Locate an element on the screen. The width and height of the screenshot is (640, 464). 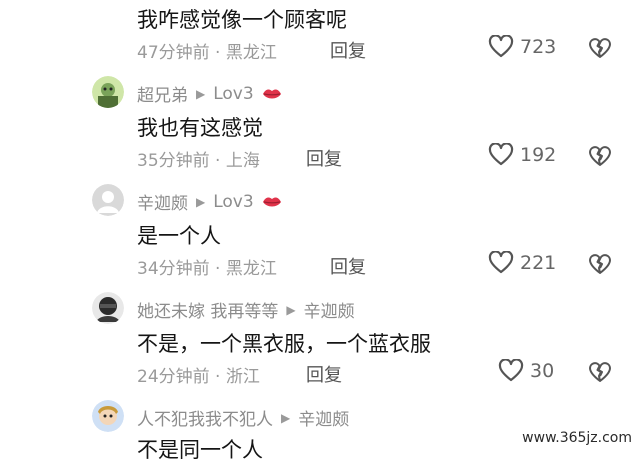
like-button: 192 is located at coordinates (522, 155).